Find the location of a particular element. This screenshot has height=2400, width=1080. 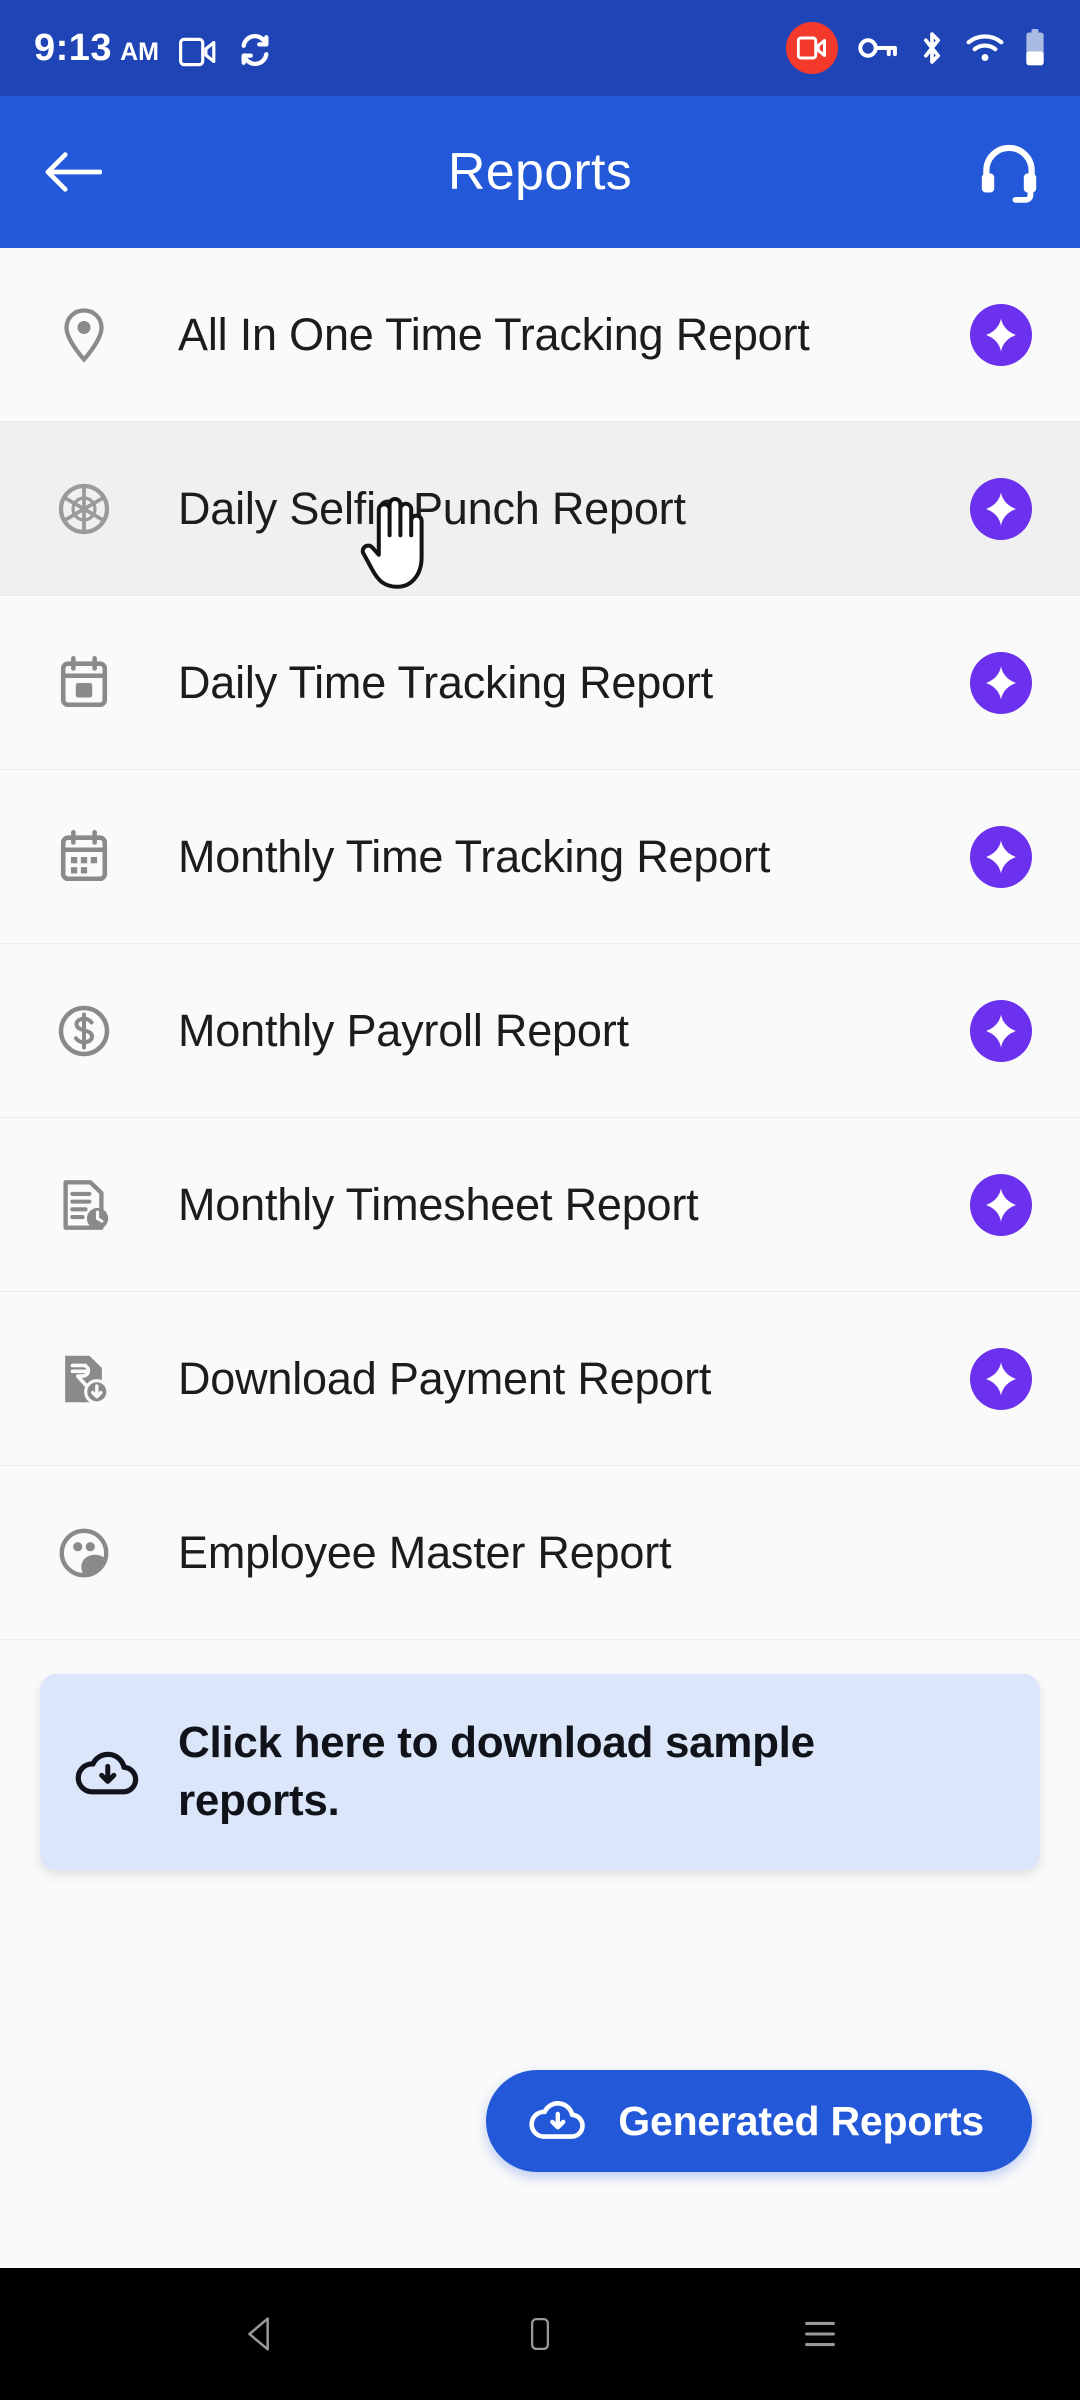

report-row-label: Daily Time Tracking Report is located at coordinates (445, 682).